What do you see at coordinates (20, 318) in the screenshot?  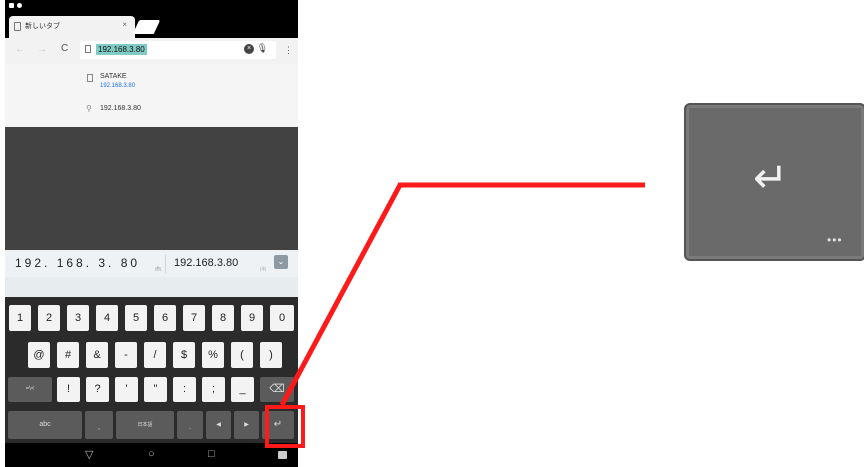 I see `key-1: 1` at bounding box center [20, 318].